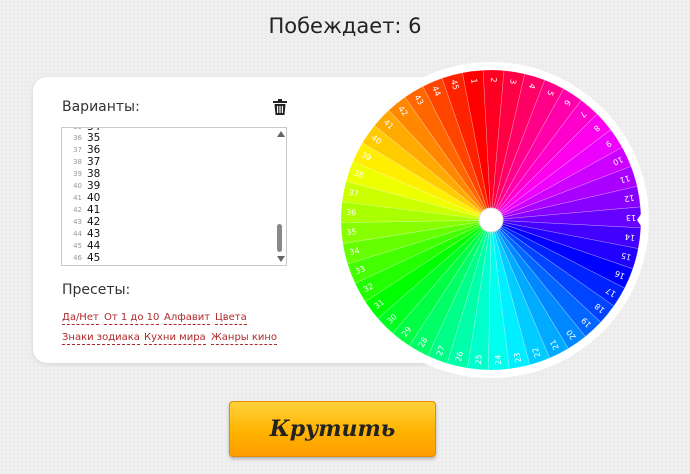 This screenshot has height=474, width=690. Describe the element at coordinates (332, 429) in the screenshot. I see `spin-button: Крутить` at that location.